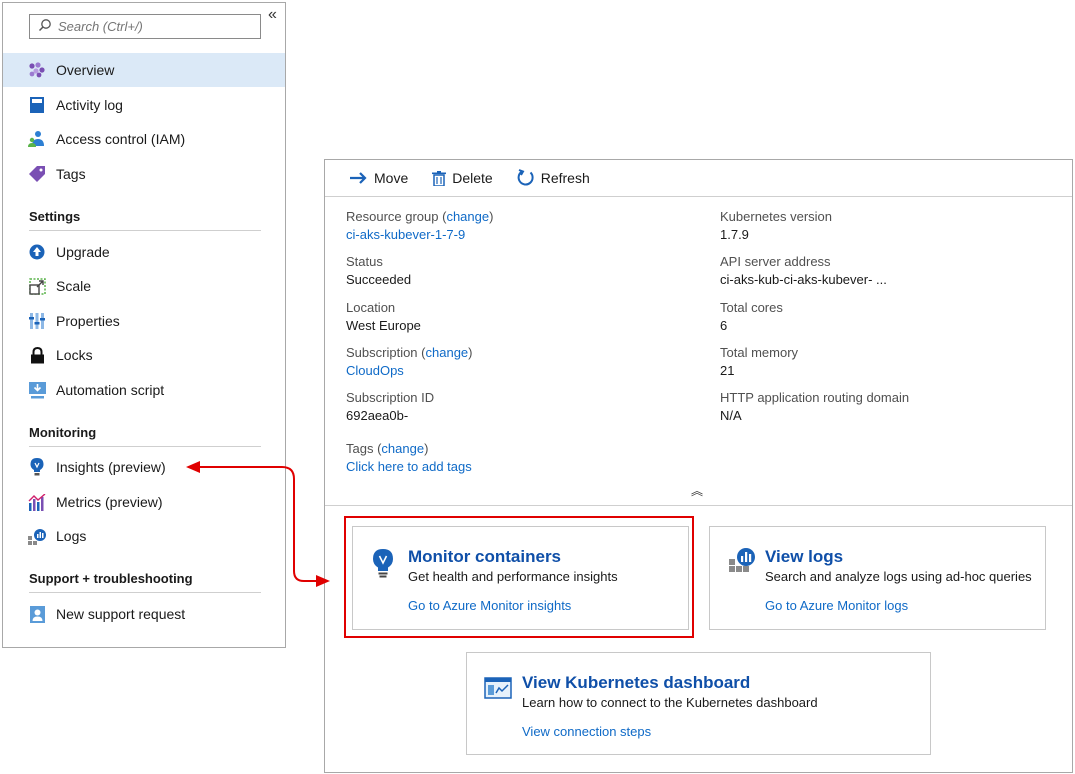 This screenshot has width=1075, height=774. I want to click on refresh-button: Refresh, so click(553, 178).